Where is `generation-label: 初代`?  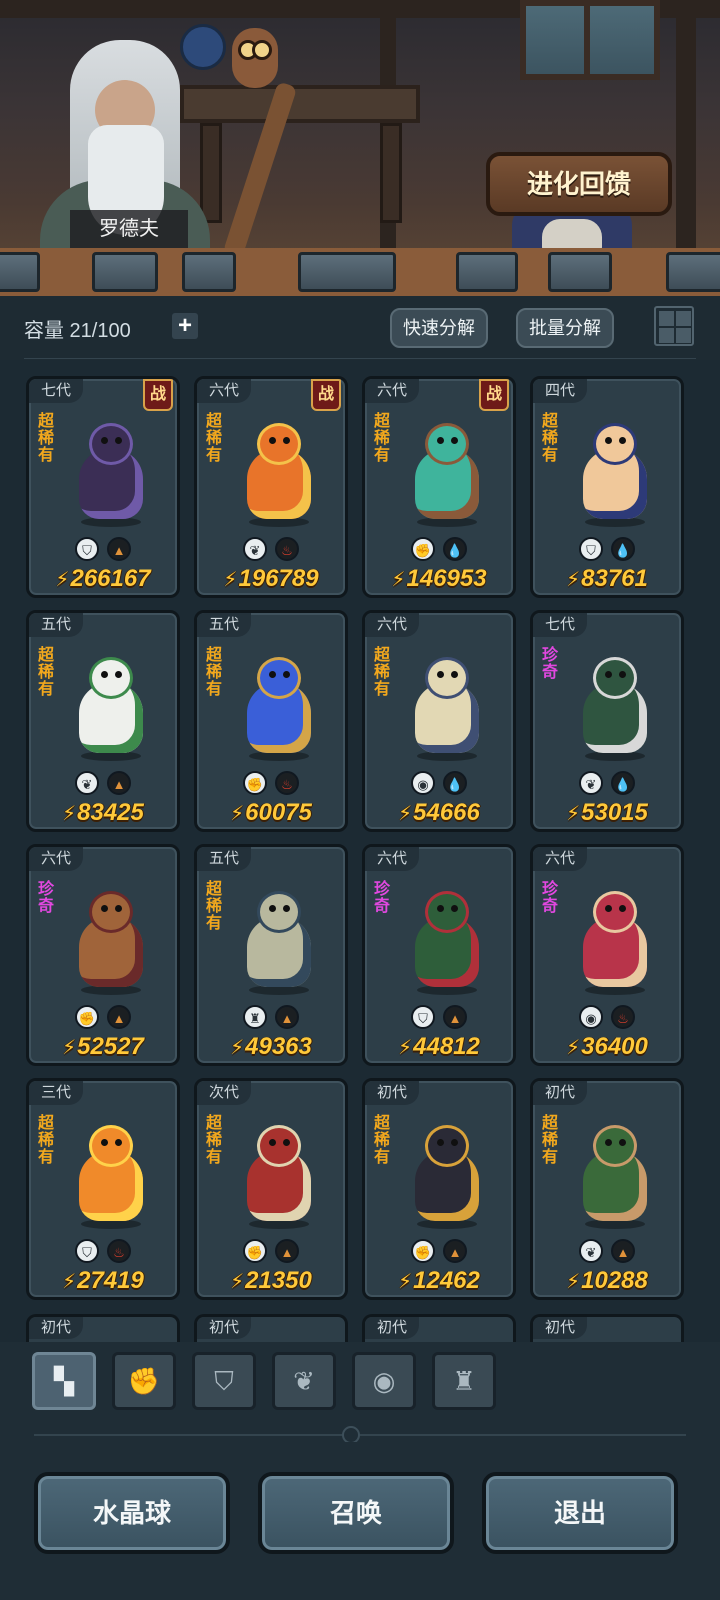 generation-label: 初代 is located at coordinates (392, 1328).